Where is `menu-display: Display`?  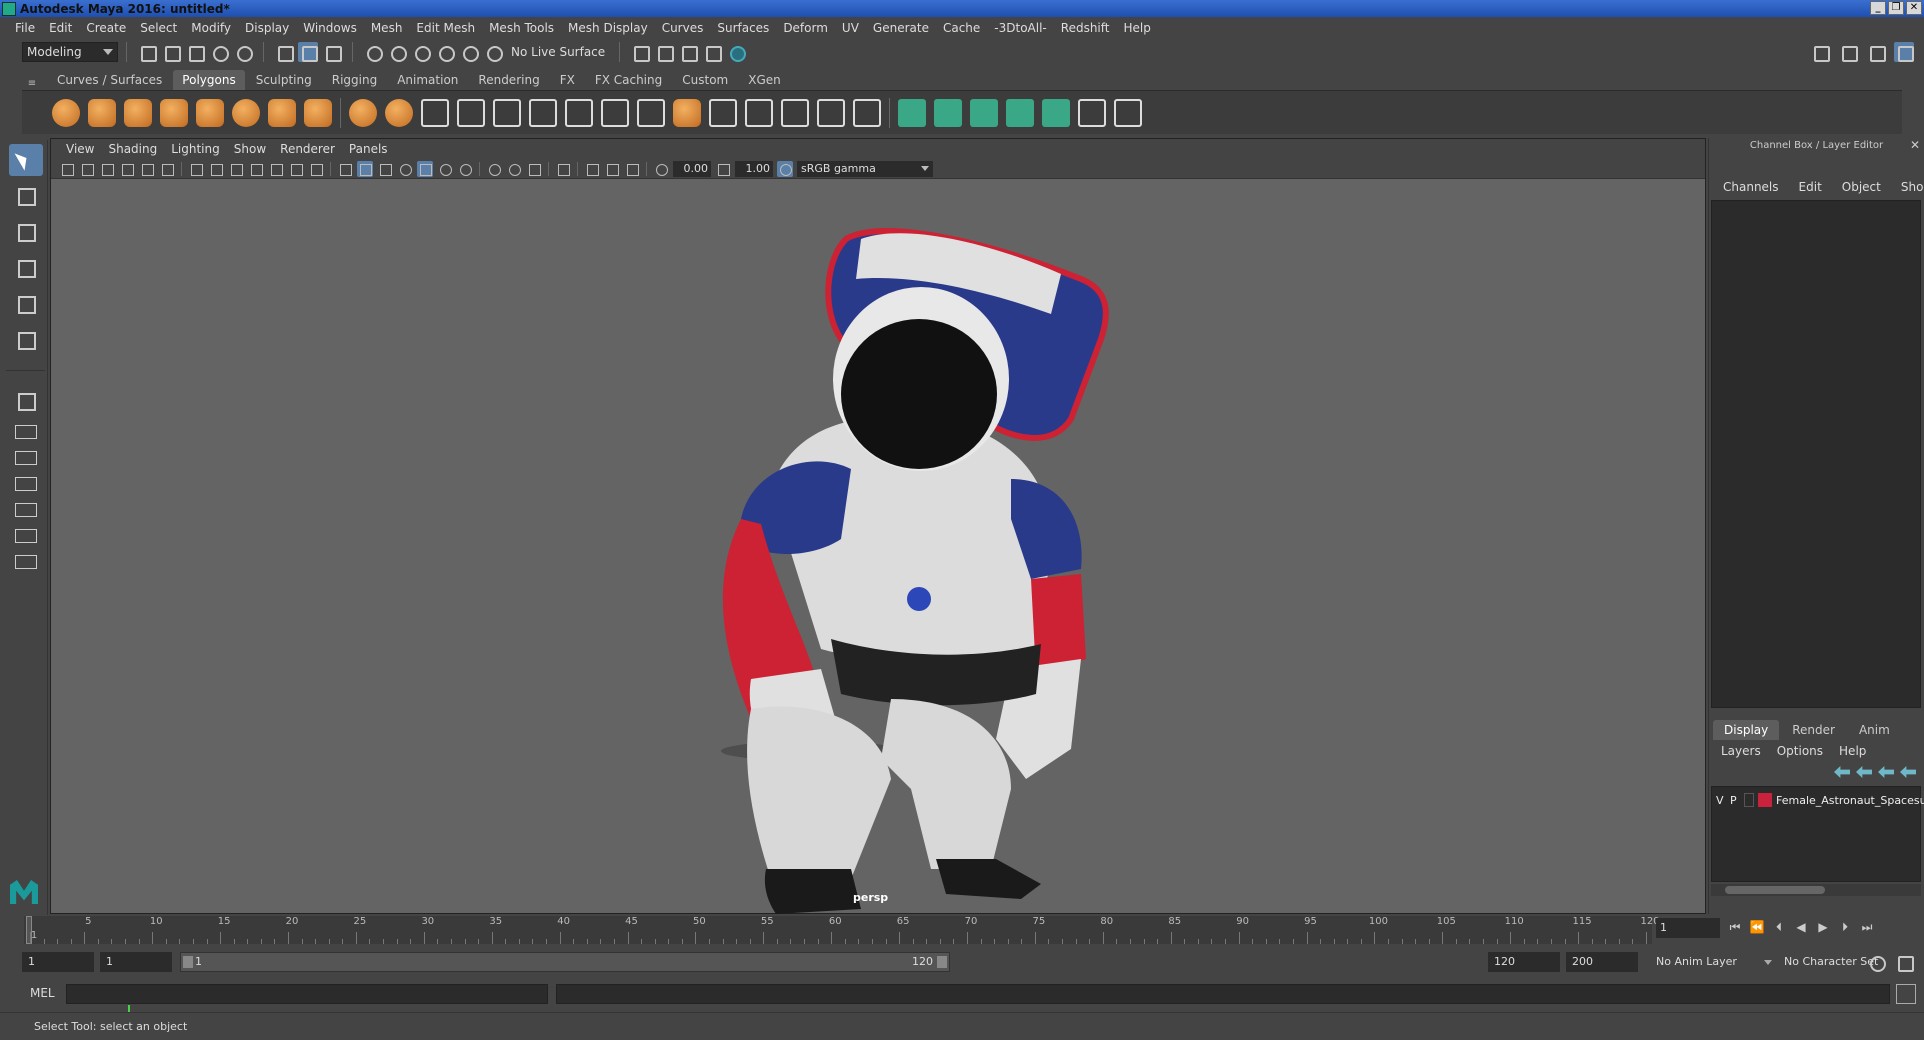 menu-display: Display is located at coordinates (267, 28).